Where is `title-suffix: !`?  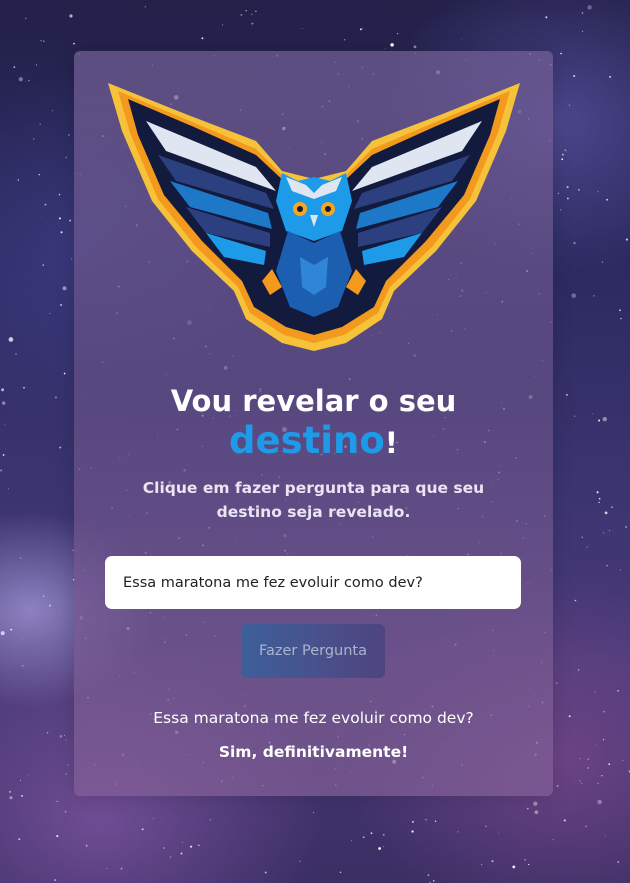 title-suffix: ! is located at coordinates (391, 443).